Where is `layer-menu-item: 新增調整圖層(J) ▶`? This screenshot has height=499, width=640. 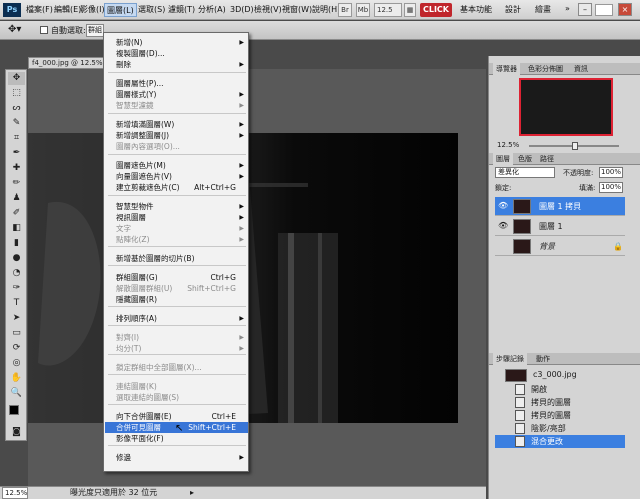 layer-menu-item: 新增調整圖層(J) ▶ is located at coordinates (176, 135).